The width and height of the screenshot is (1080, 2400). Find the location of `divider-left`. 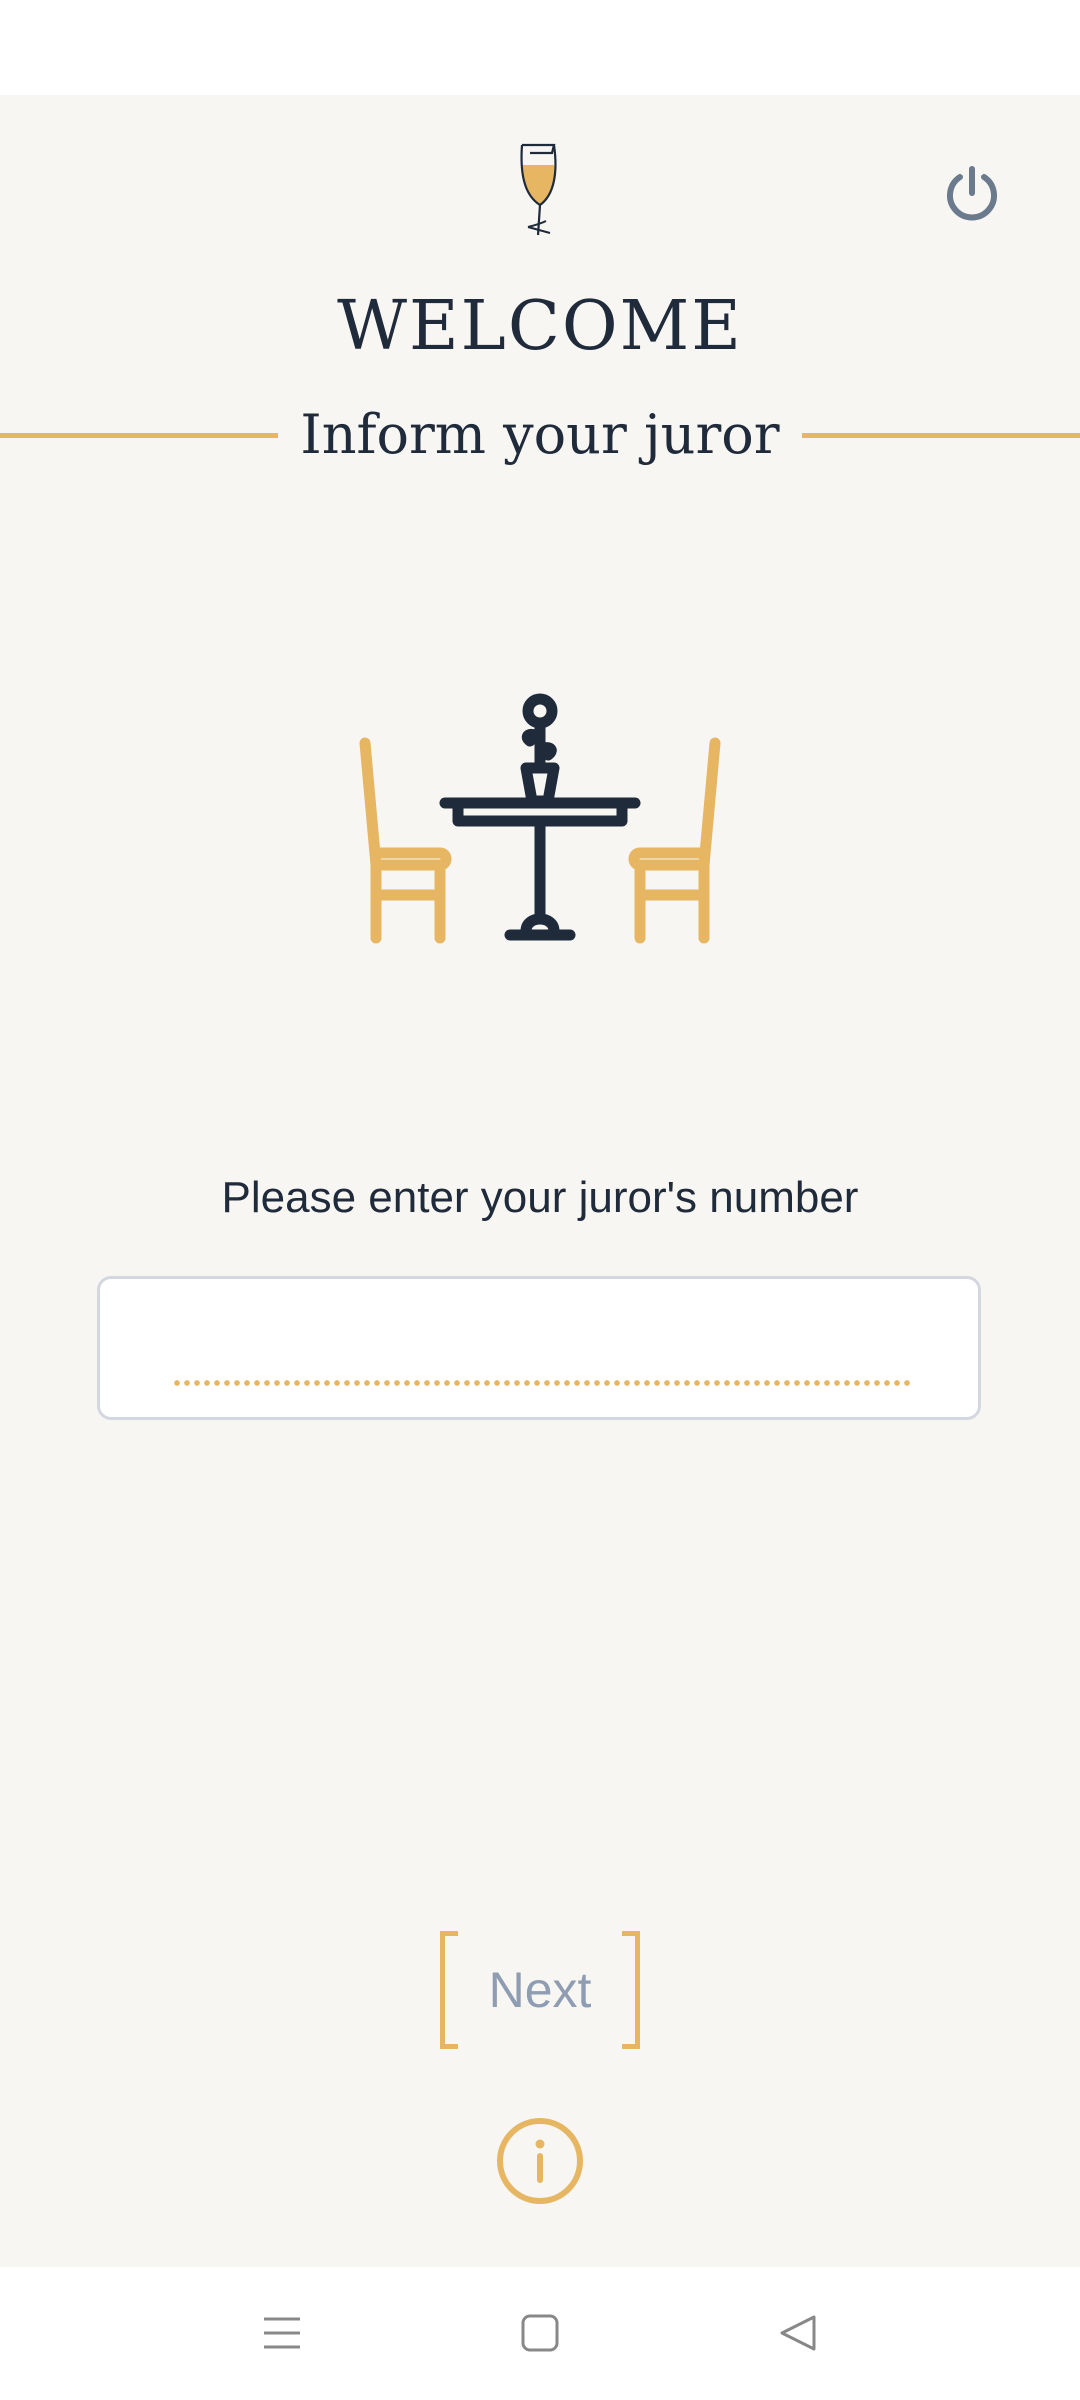

divider-left is located at coordinates (139, 435).